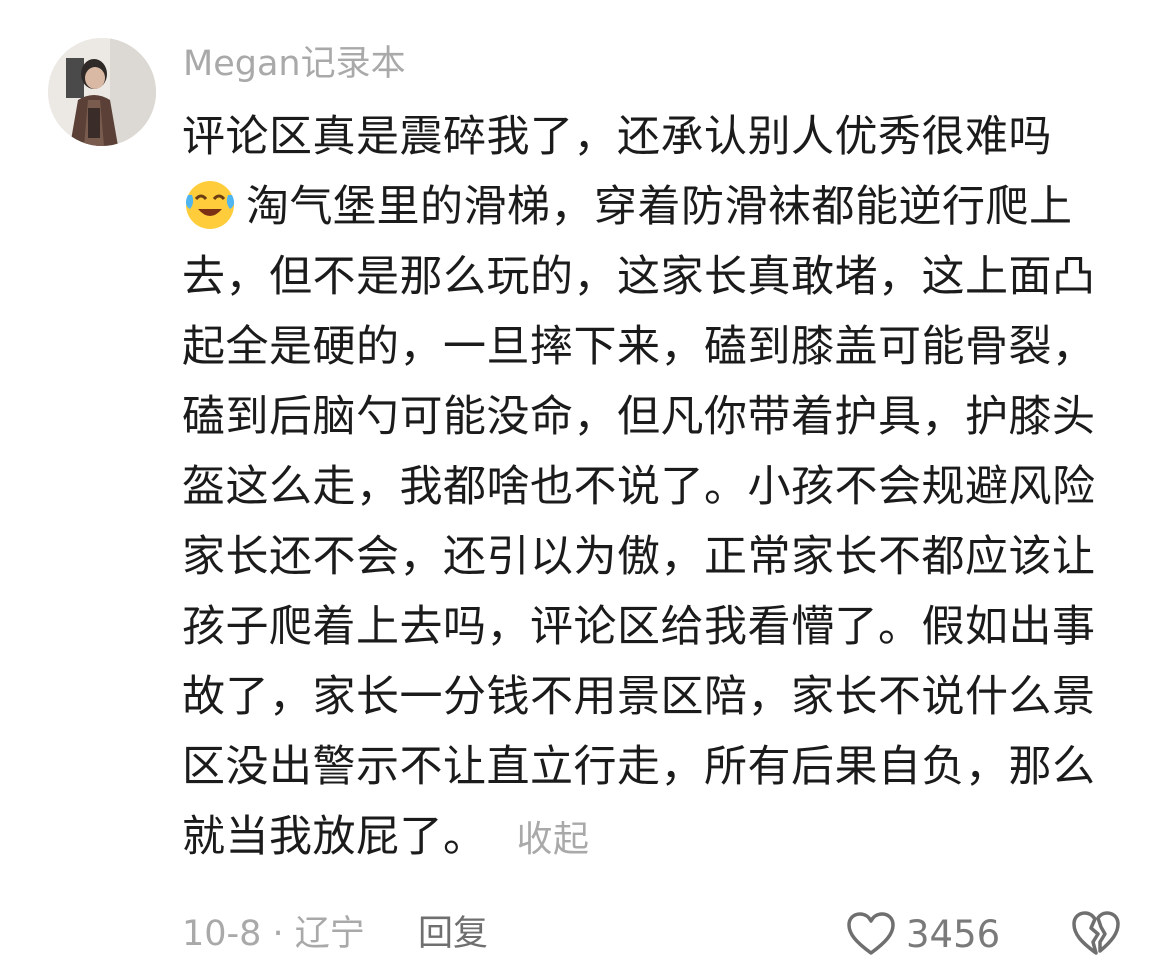 The width and height of the screenshot is (1170, 975). Describe the element at coordinates (639, 627) in the screenshot. I see `comment-line: 孩子爬着上去吗，评论区给我看懵了。假如出事` at that location.